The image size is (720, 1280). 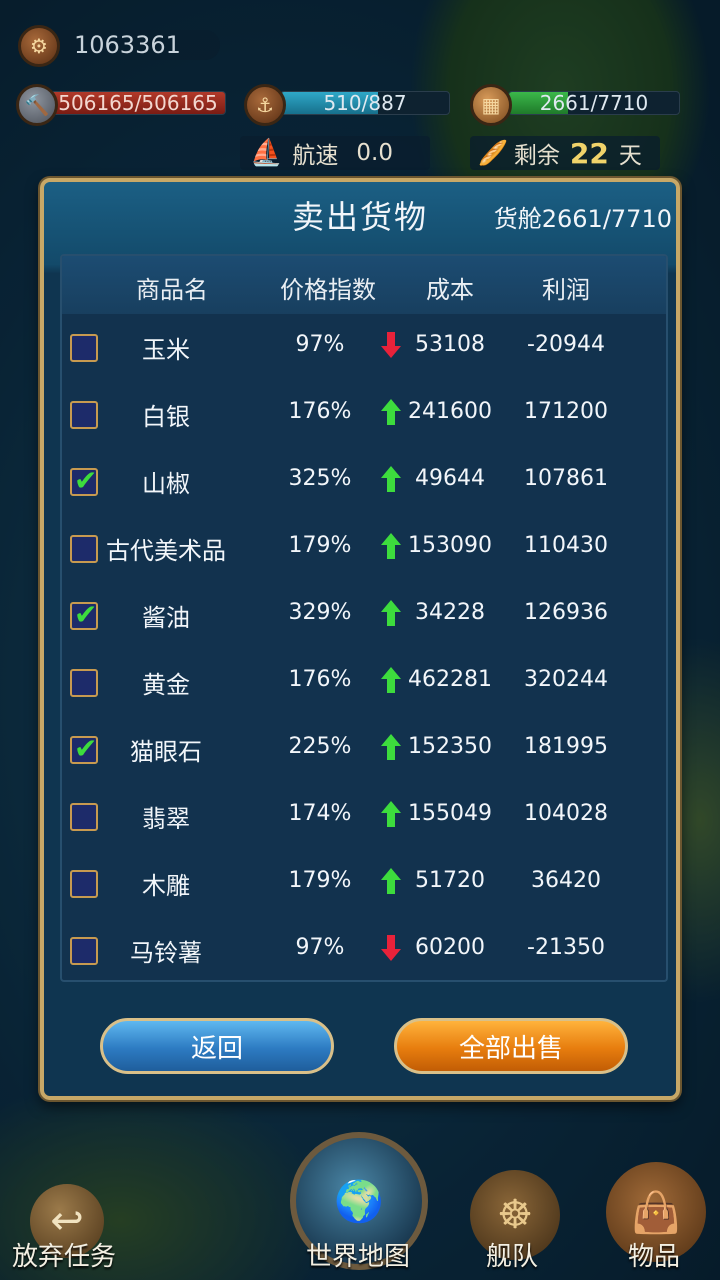 I want to click on gold-value: 1063361, so click(x=127, y=45).